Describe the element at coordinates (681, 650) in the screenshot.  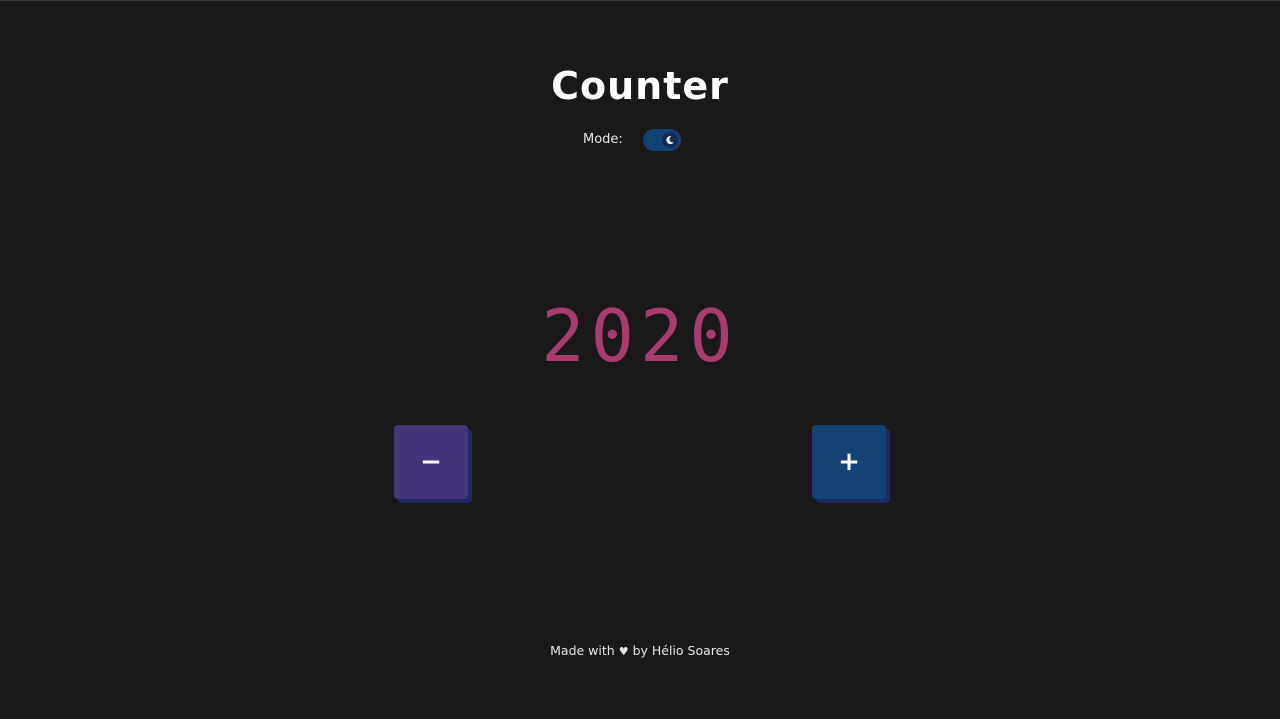
I see `footer-author: by Hélio Soares` at that location.